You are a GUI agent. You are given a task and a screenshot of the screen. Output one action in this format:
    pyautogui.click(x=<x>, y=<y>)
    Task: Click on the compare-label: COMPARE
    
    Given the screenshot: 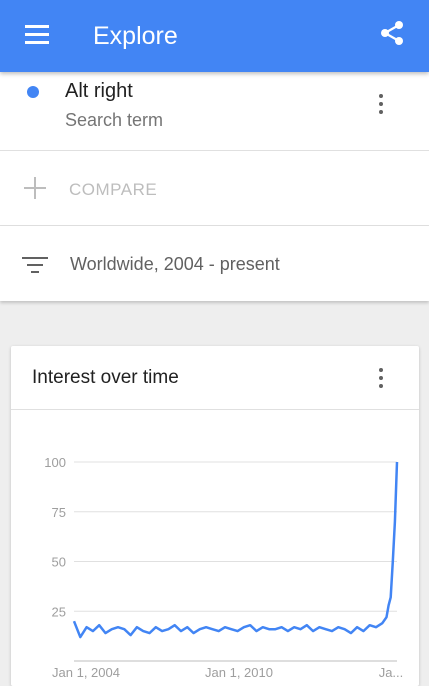 What is the action you would take?
    pyautogui.click(x=113, y=189)
    